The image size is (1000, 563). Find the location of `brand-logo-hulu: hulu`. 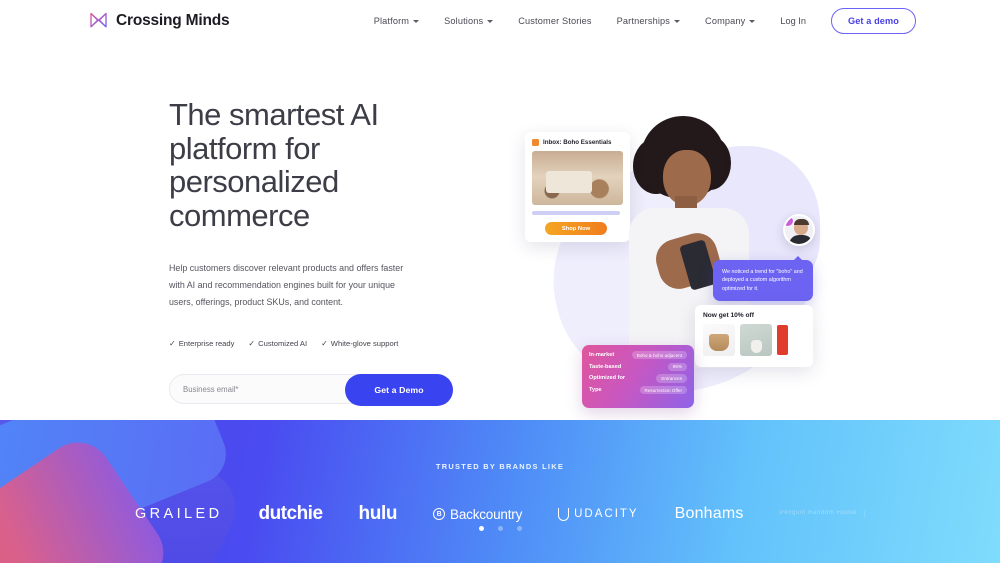

brand-logo-hulu: hulu is located at coordinates (378, 513).